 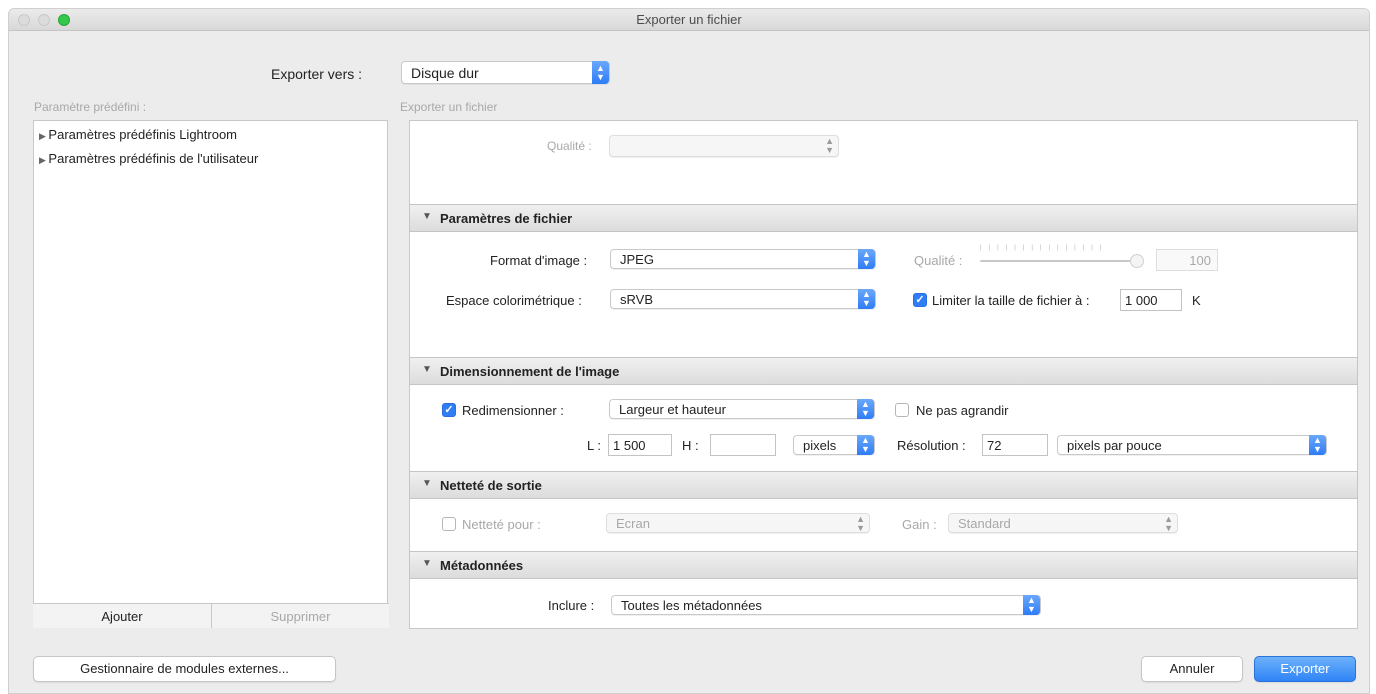 I want to click on resolution-unit-popup: pixels par pouce ▲ ▼, so click(x=1192, y=445).